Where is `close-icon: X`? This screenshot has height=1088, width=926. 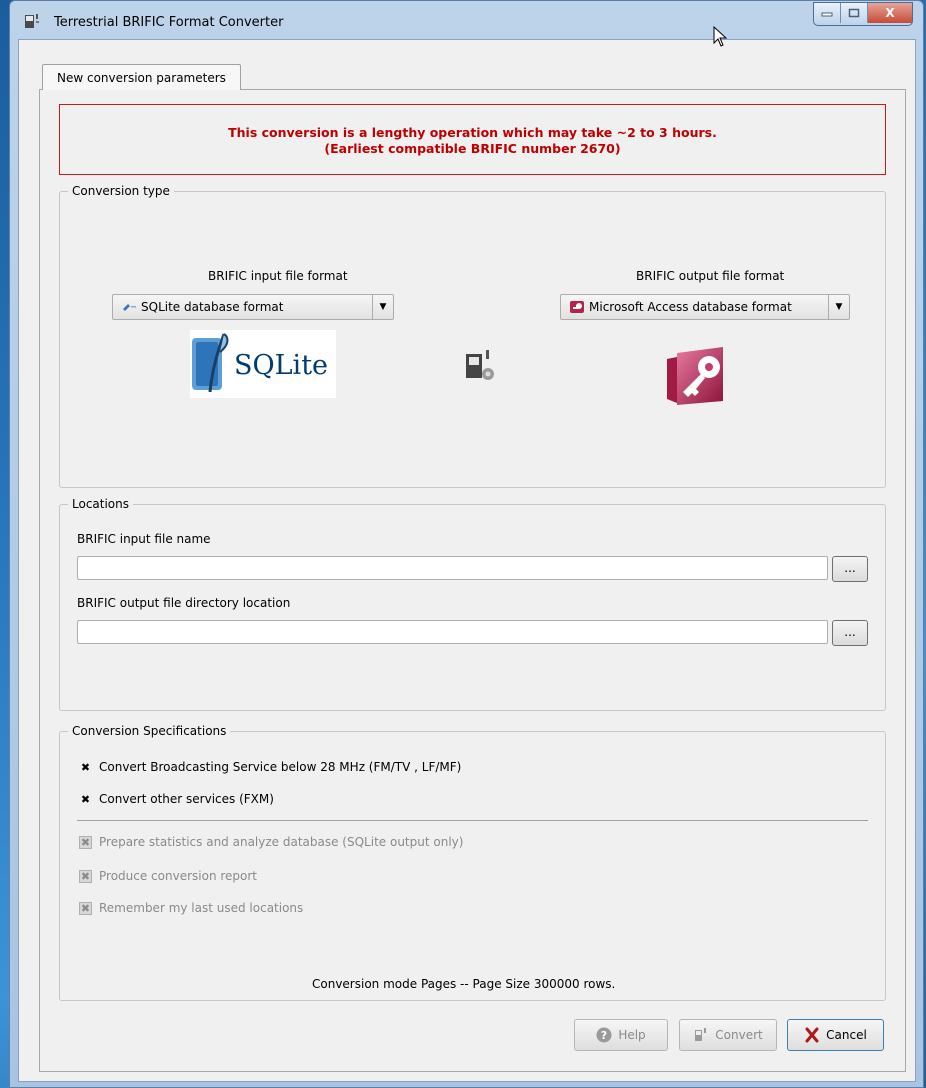 close-icon: X is located at coordinates (890, 13).